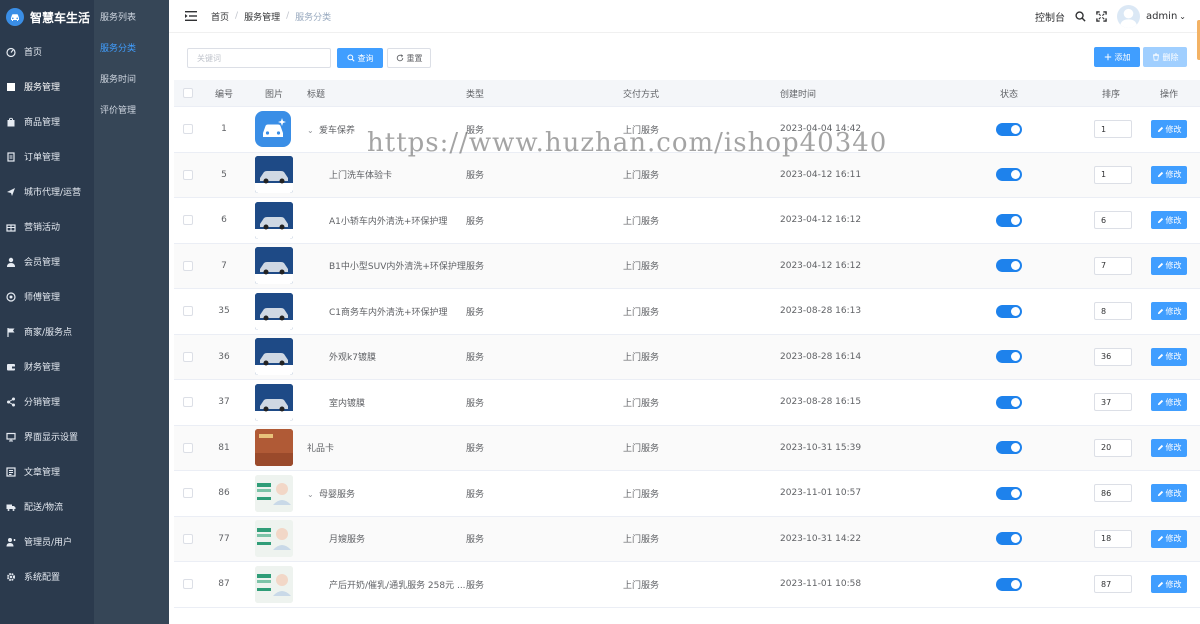 The height and width of the screenshot is (624, 1200). What do you see at coordinates (821, 584) in the screenshot?
I see `row-created-time: 2023-11-01 10:58` at bounding box center [821, 584].